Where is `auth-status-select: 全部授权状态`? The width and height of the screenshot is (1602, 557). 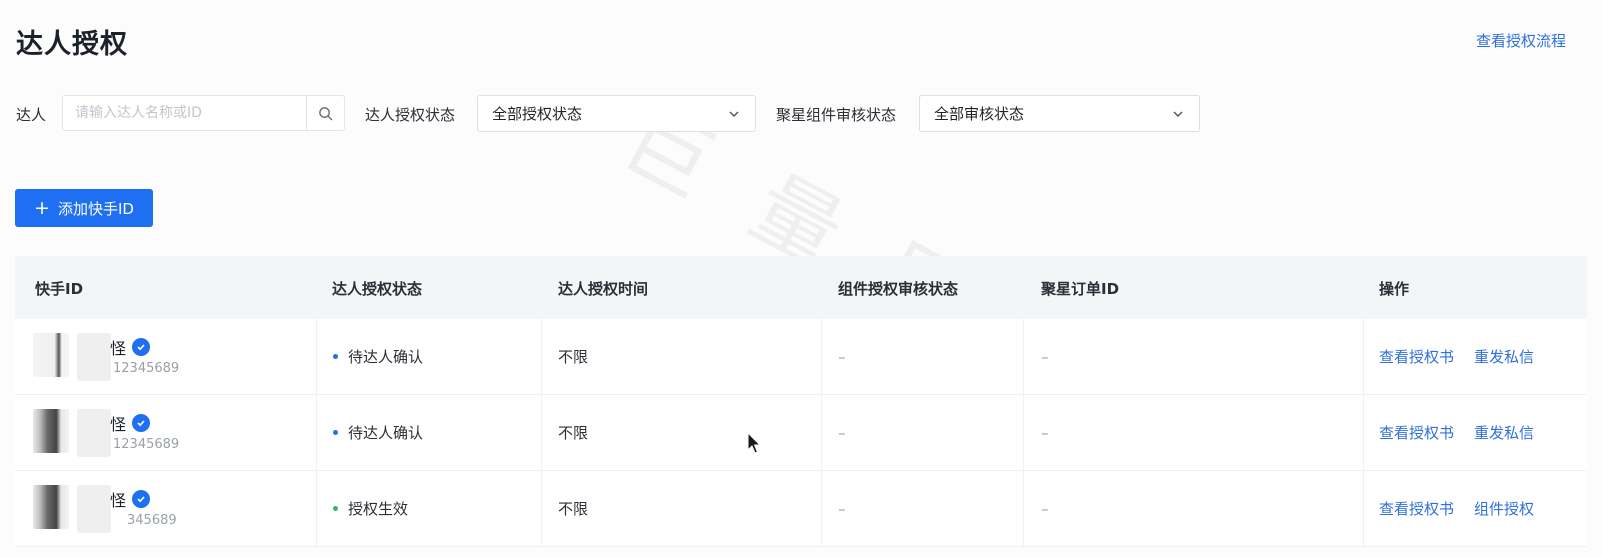 auth-status-select: 全部授权状态 is located at coordinates (616, 113).